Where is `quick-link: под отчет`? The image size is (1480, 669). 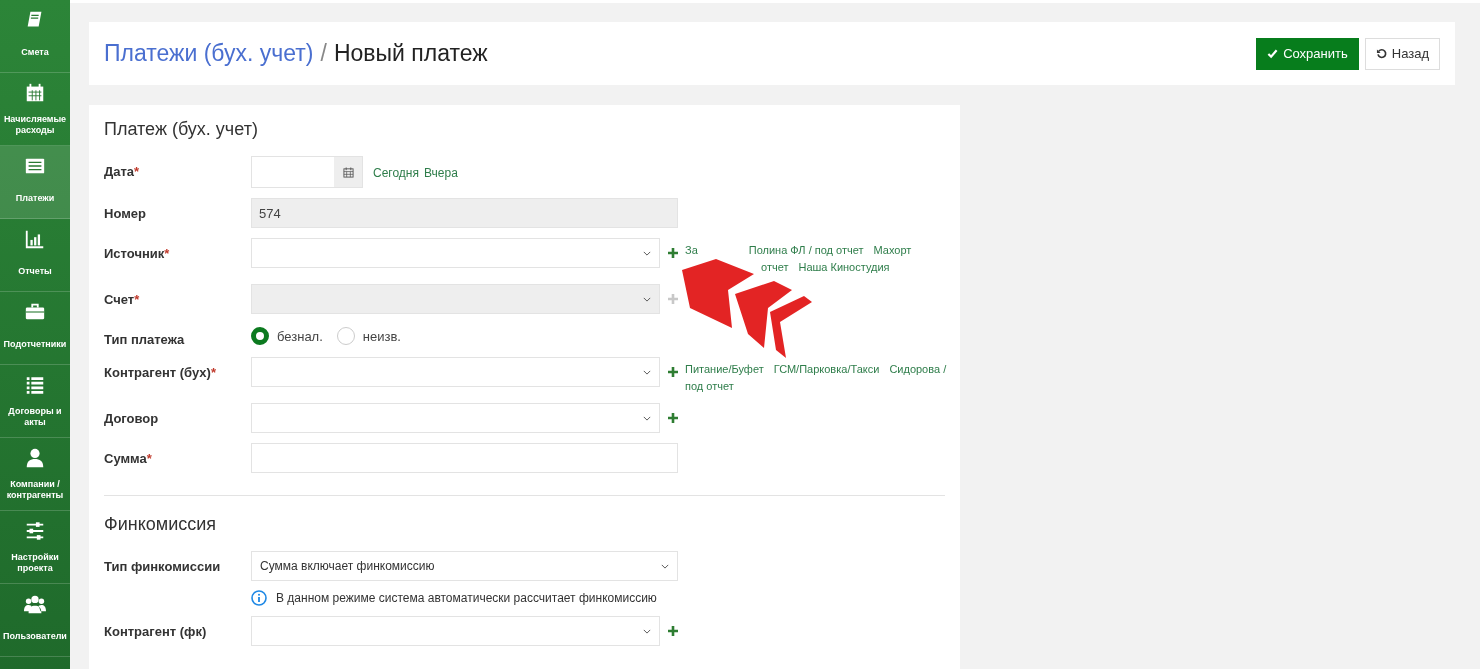
quick-link: под отчет is located at coordinates (709, 386).